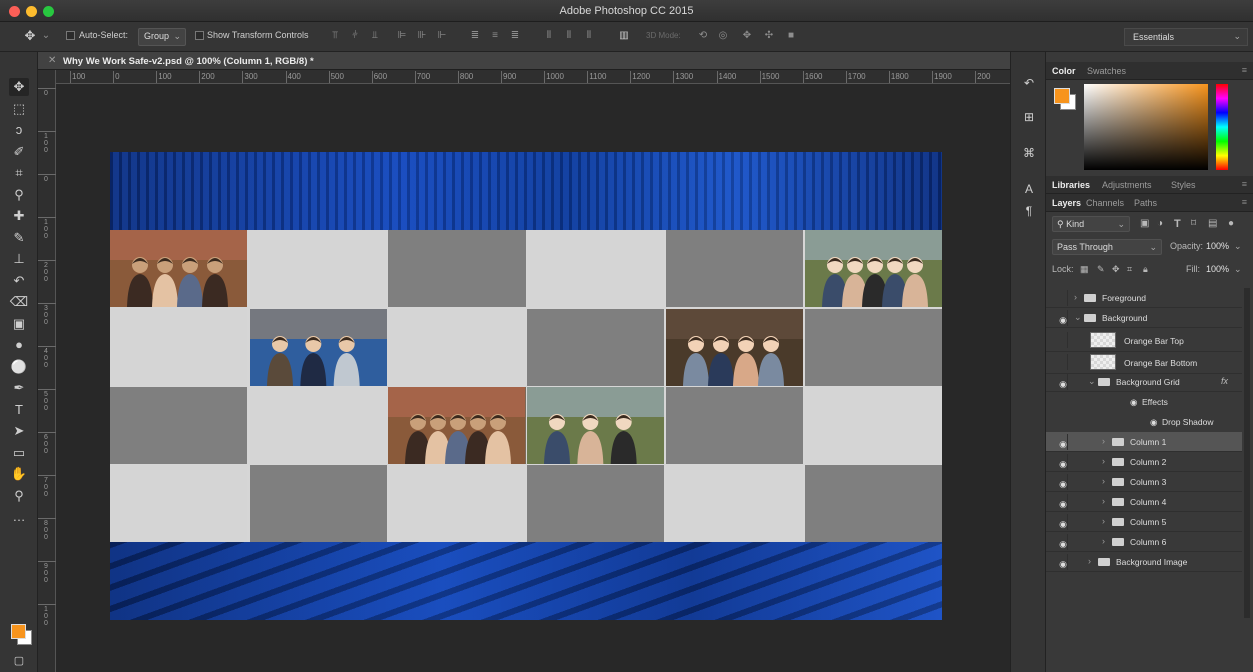 The height and width of the screenshot is (672, 1253). I want to click on layer-row: ◉ ⌄ Background, so click(1144, 318).